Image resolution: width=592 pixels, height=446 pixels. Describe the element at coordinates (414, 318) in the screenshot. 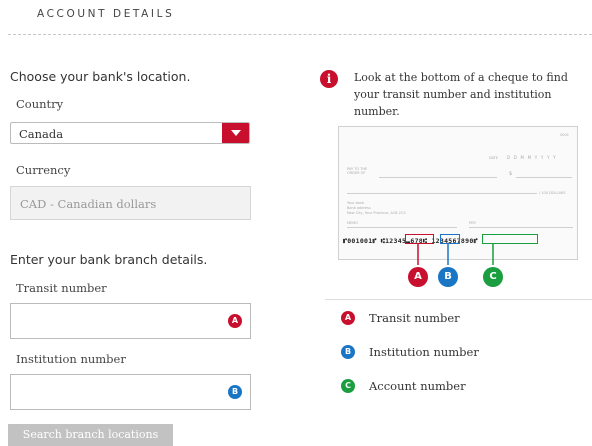

I see `legend-label-transit: Transit number` at that location.